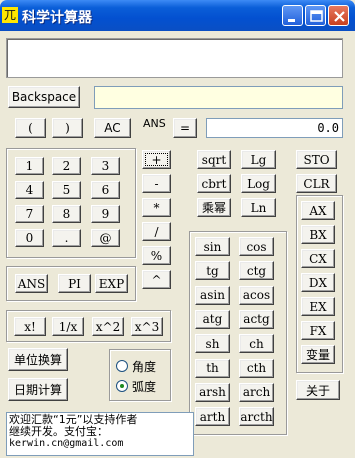  Describe the element at coordinates (144, 367) in the screenshot. I see `degree-label: 角度` at that location.